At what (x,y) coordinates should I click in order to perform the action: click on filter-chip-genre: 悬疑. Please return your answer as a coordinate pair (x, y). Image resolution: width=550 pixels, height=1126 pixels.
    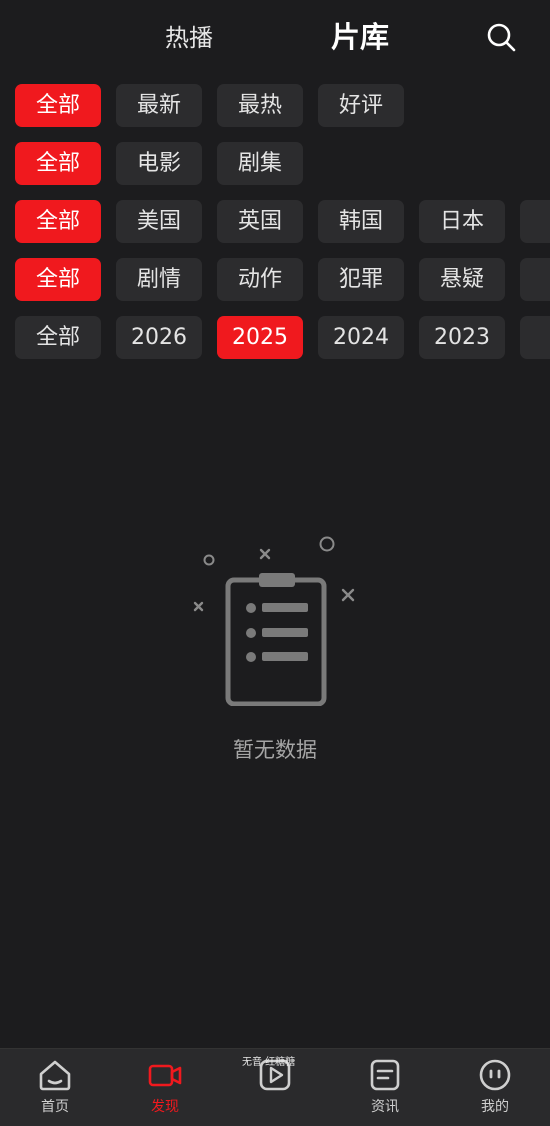
    Looking at the image, I should click on (462, 279).